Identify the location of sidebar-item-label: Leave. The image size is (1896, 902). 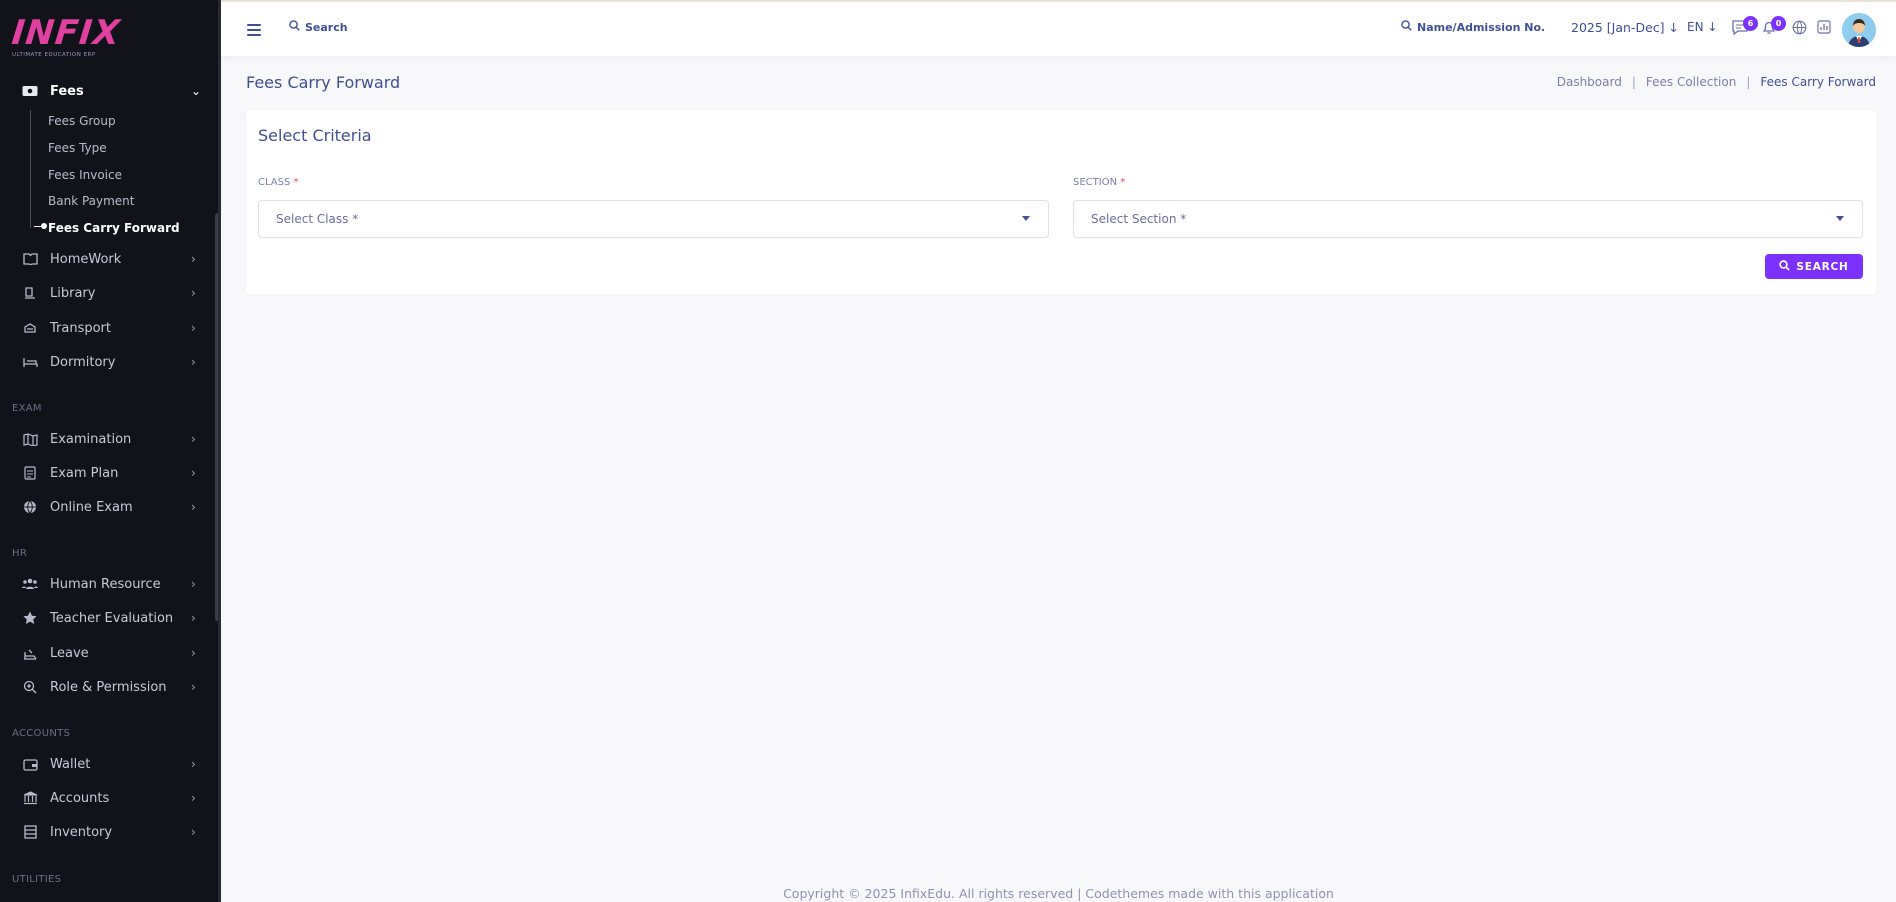
(69, 653).